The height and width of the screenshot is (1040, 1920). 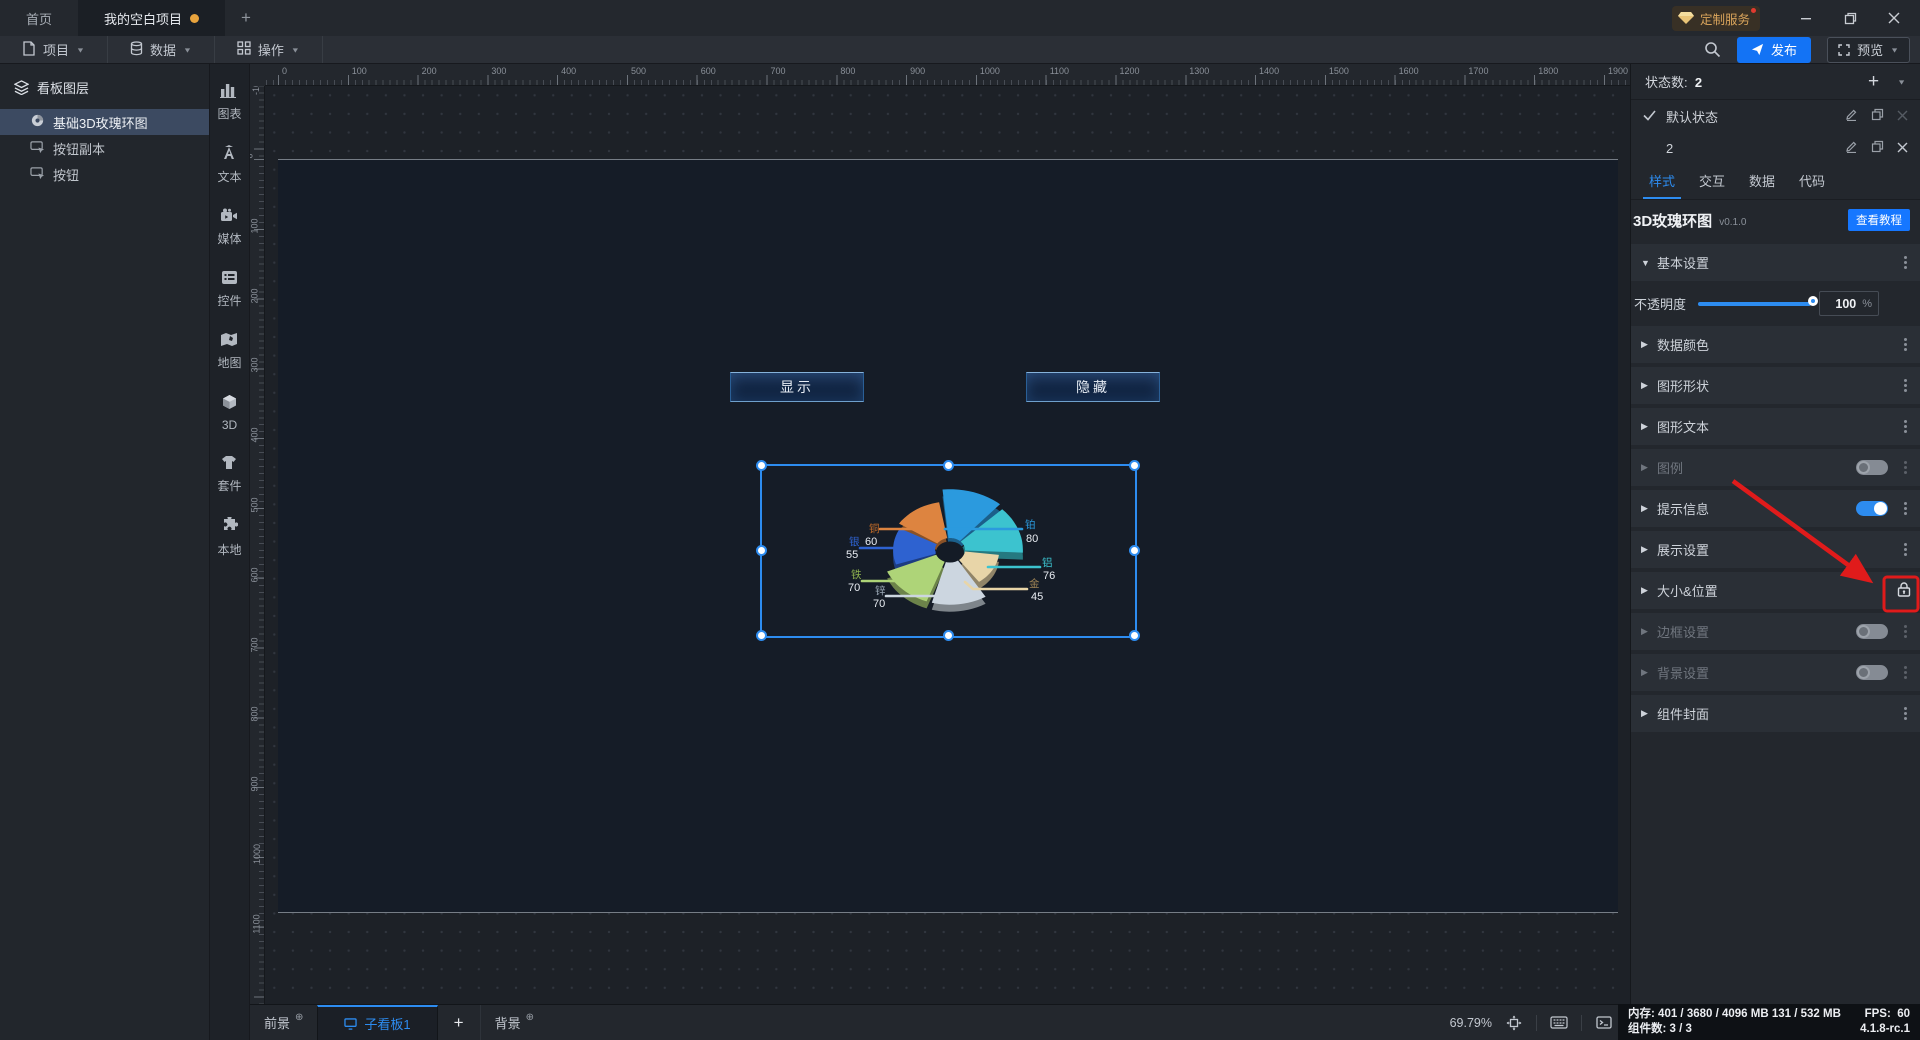 What do you see at coordinates (1775, 344) in the screenshot?
I see `section-数据颜色: ▶ 数据颜色` at bounding box center [1775, 344].